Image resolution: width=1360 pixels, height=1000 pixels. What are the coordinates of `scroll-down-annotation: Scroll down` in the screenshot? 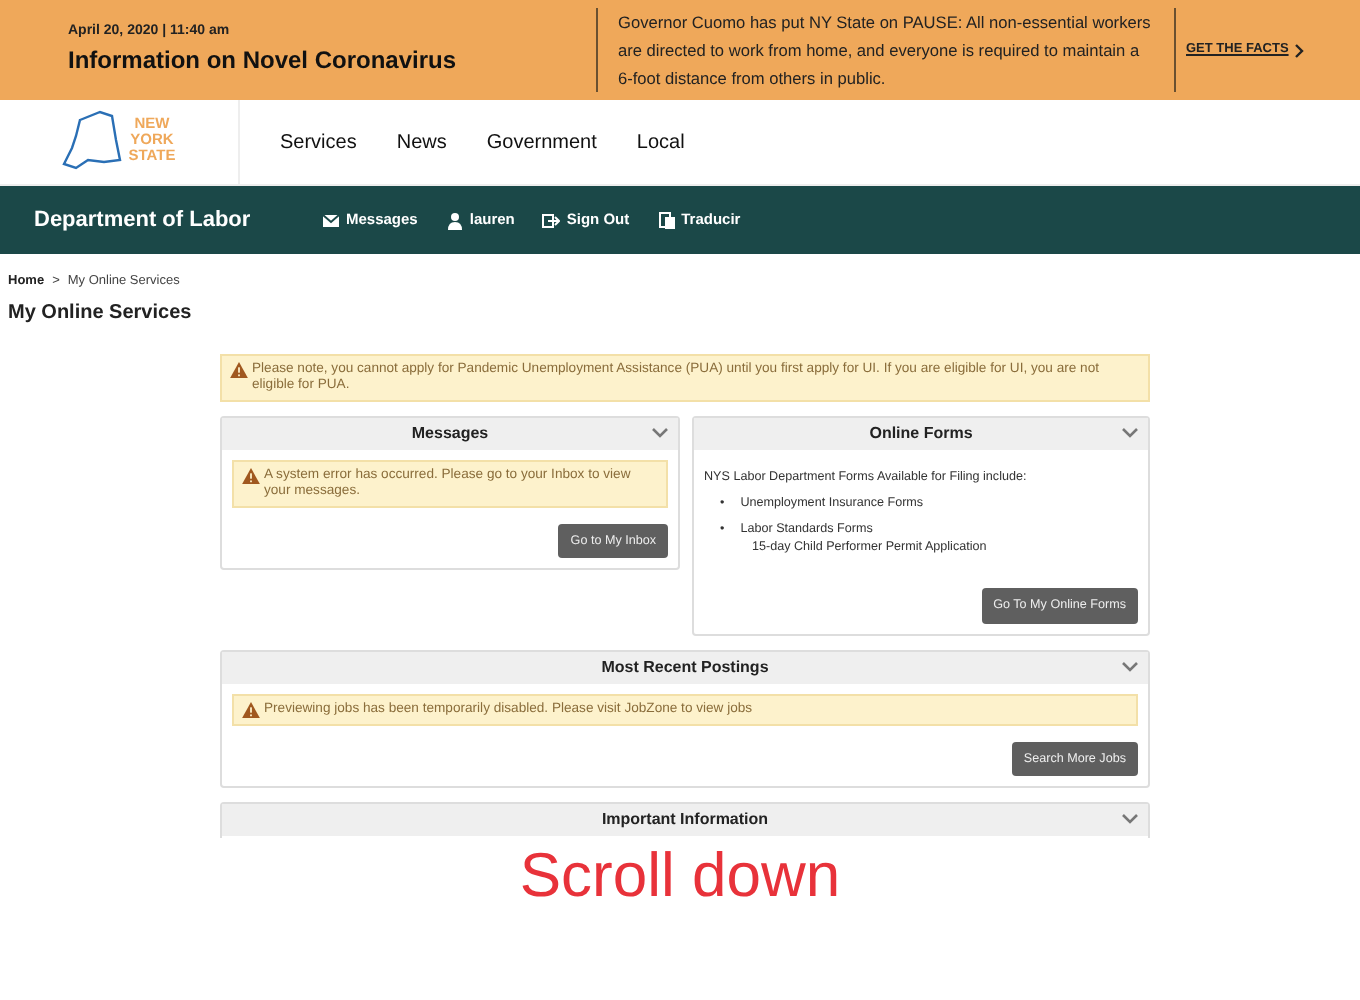 It's located at (680, 875).